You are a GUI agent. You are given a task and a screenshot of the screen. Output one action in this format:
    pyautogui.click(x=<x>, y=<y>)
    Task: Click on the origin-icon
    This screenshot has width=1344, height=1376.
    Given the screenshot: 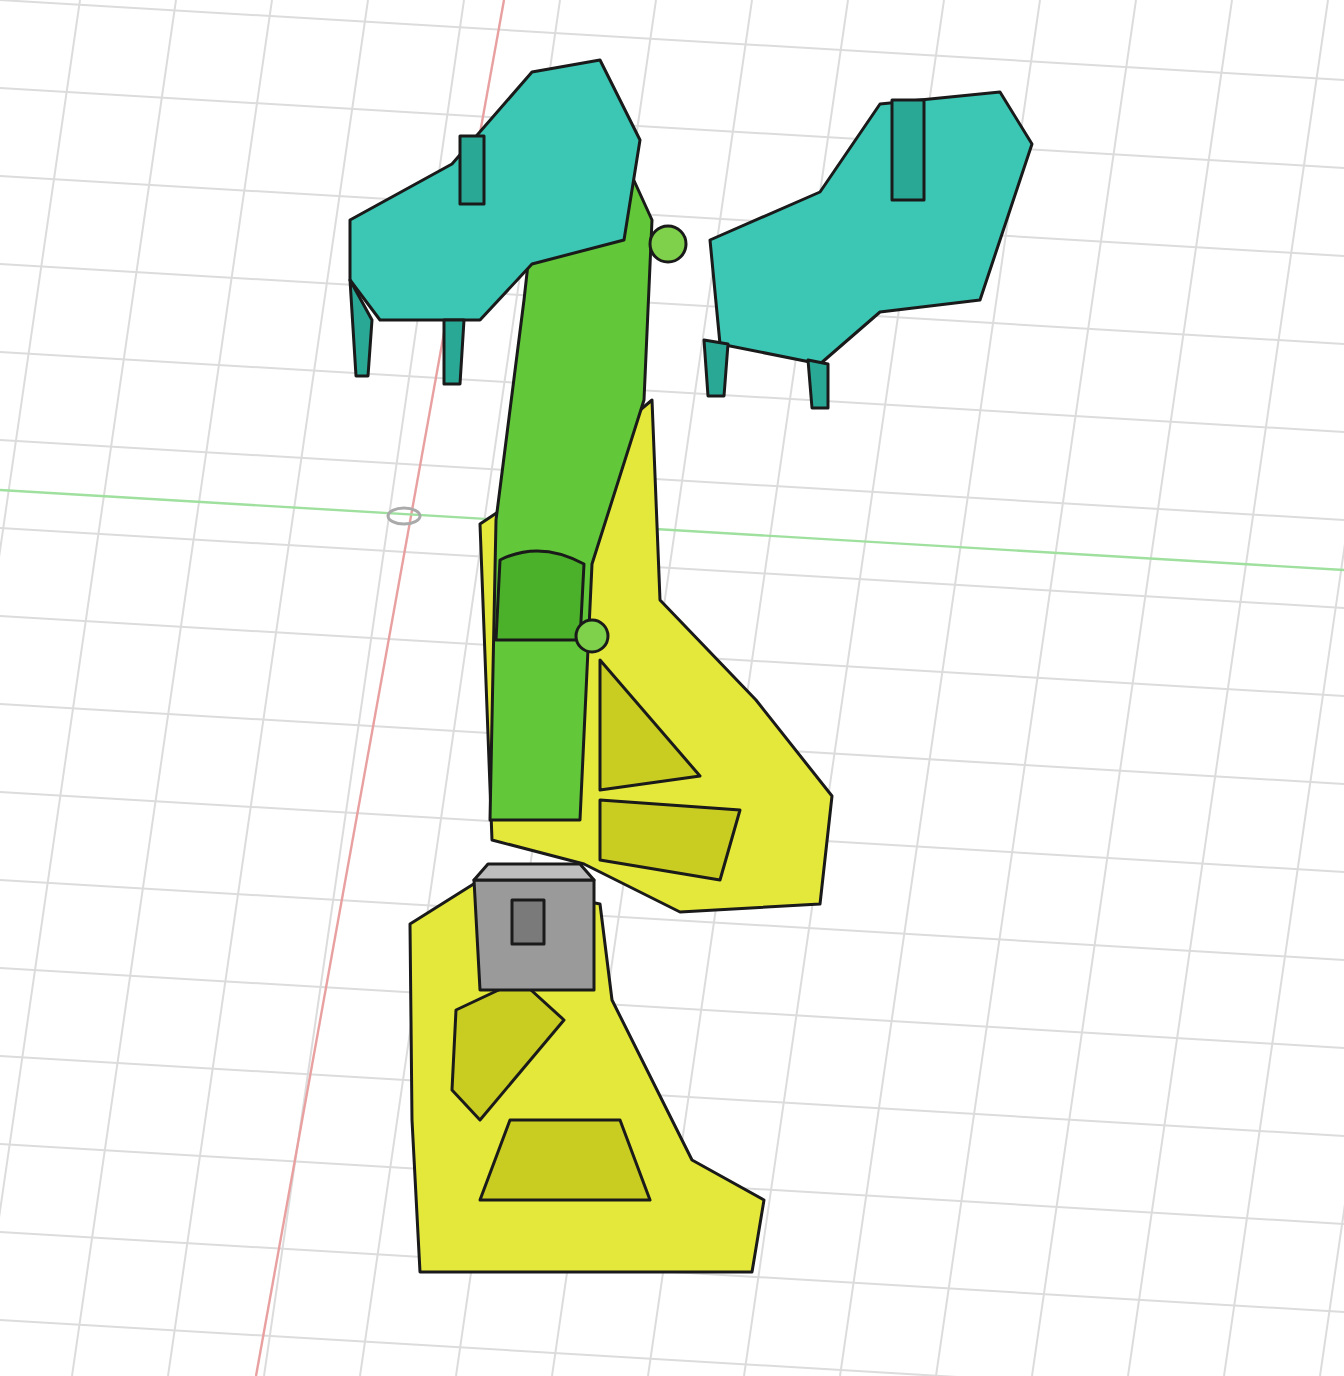 What is the action you would take?
    pyautogui.click(x=404, y=516)
    